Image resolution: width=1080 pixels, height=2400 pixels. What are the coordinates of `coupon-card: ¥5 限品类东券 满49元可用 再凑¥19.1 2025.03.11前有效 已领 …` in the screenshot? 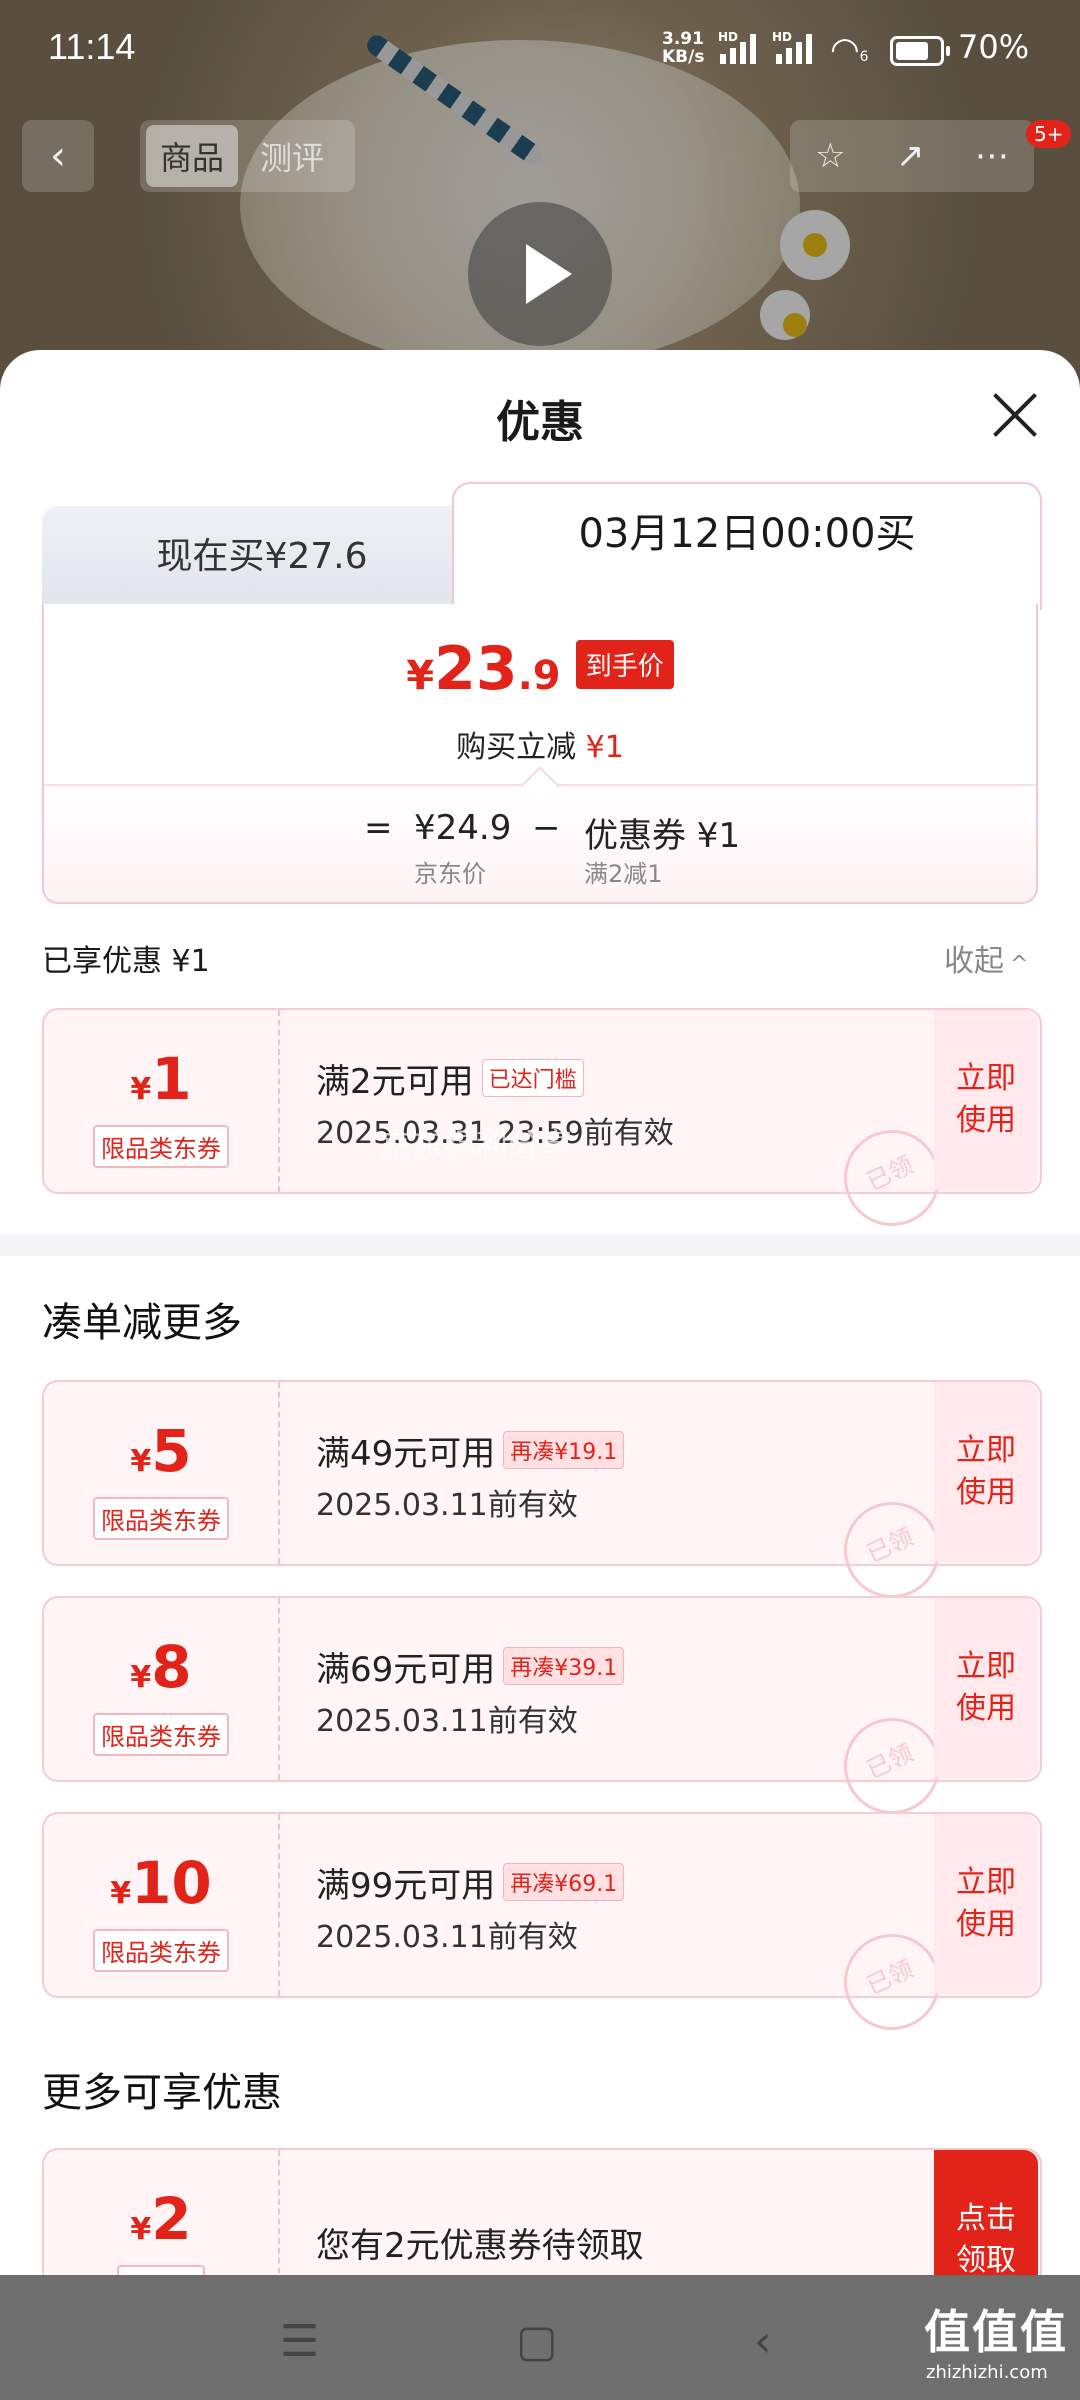 It's located at (542, 1497).